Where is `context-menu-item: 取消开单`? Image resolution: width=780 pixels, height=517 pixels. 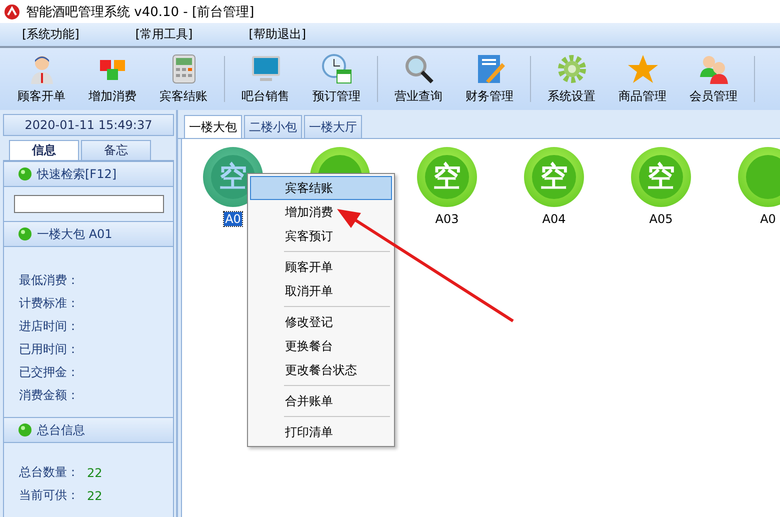 context-menu-item: 取消开单 is located at coordinates (321, 291).